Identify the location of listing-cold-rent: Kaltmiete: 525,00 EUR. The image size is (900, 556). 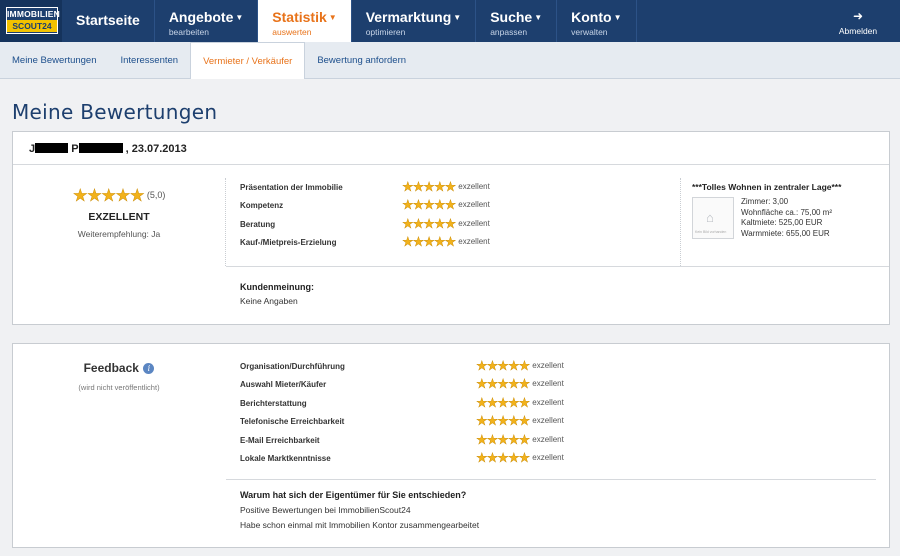
(782, 222).